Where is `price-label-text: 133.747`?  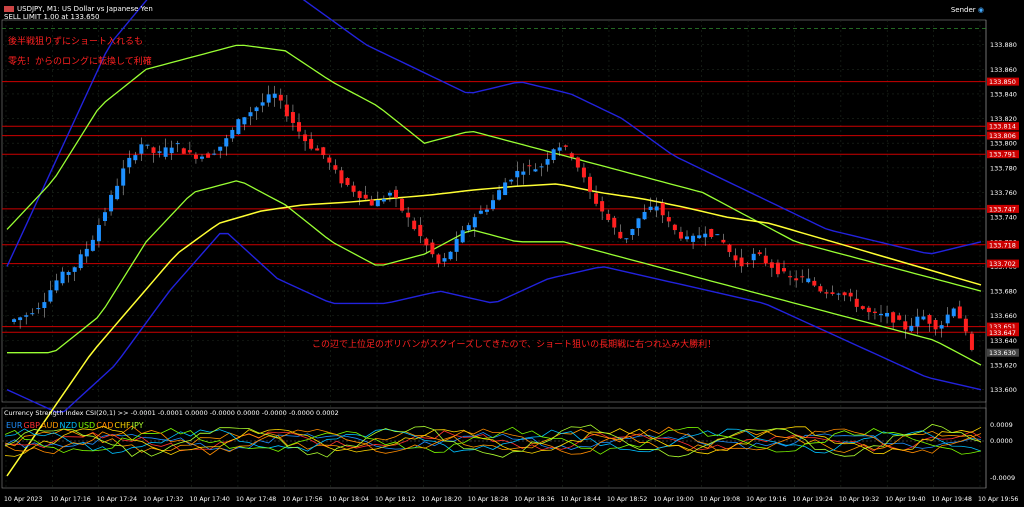
price-label-text: 133.747 is located at coordinates (1002, 209).